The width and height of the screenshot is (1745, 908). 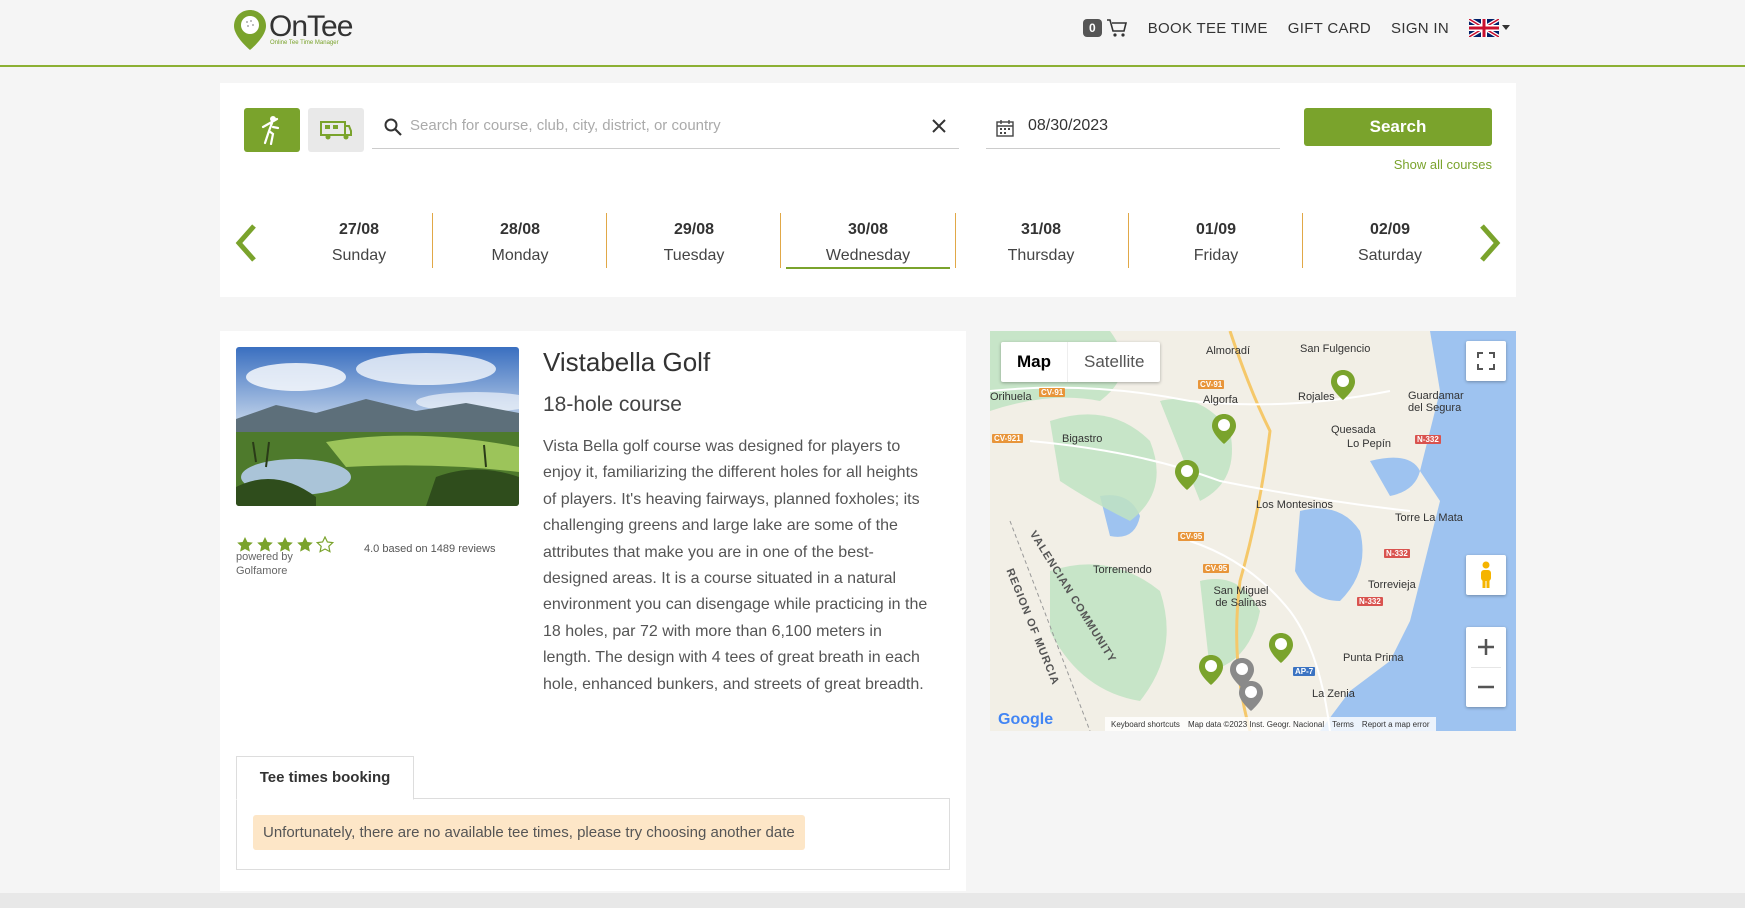 I want to click on search-input, so click(x=670, y=125).